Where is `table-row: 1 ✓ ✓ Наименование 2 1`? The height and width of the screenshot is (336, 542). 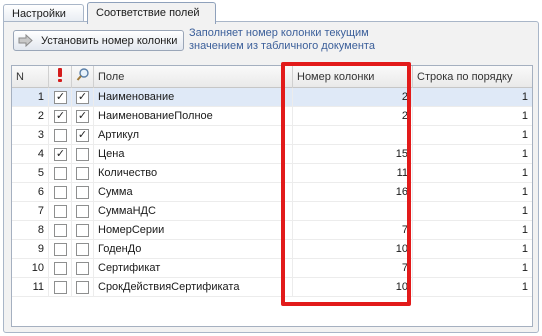 table-row: 1 ✓ ✓ Наименование 2 1 is located at coordinates (272, 97).